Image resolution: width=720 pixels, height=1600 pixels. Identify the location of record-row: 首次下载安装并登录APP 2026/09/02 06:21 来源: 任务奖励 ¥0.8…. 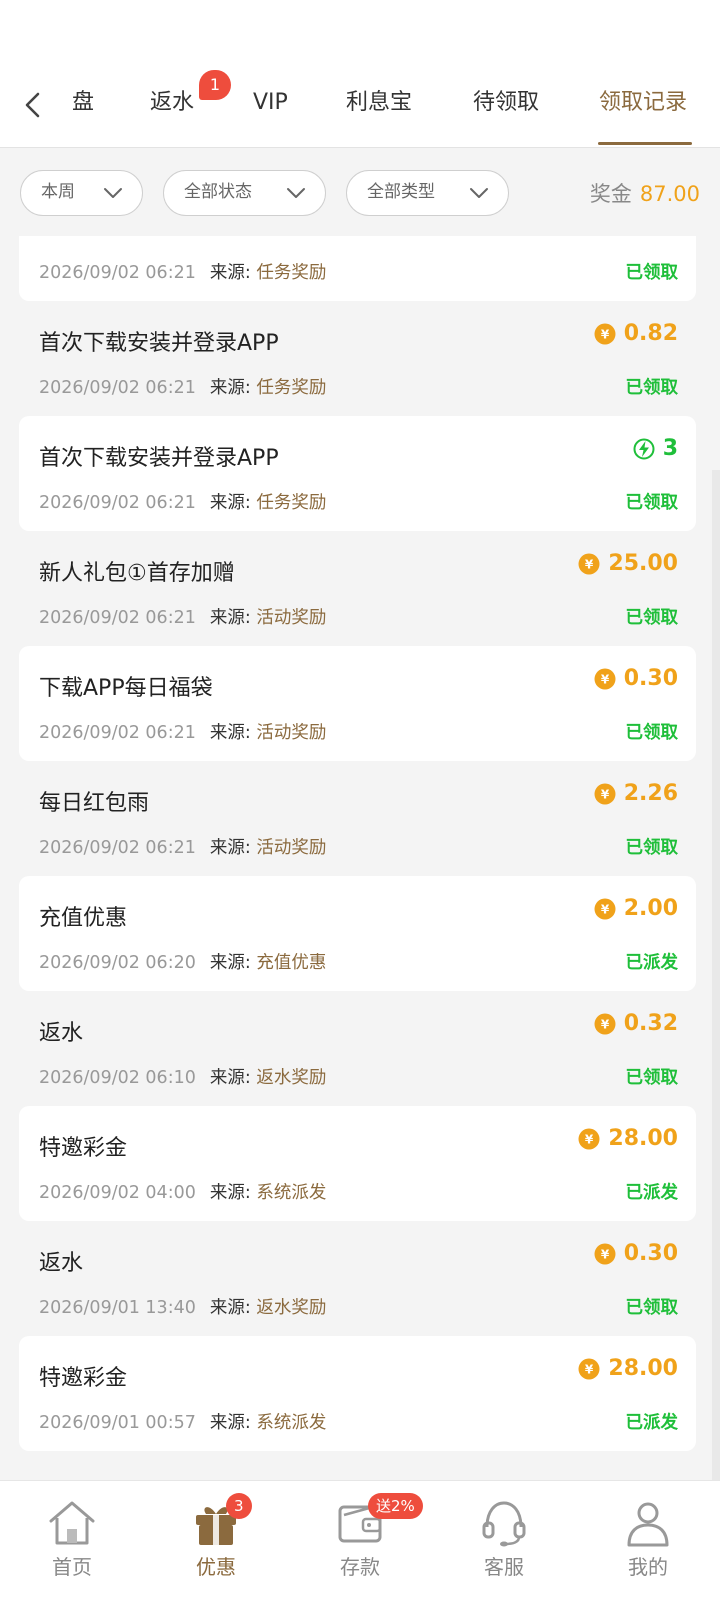
(357, 358).